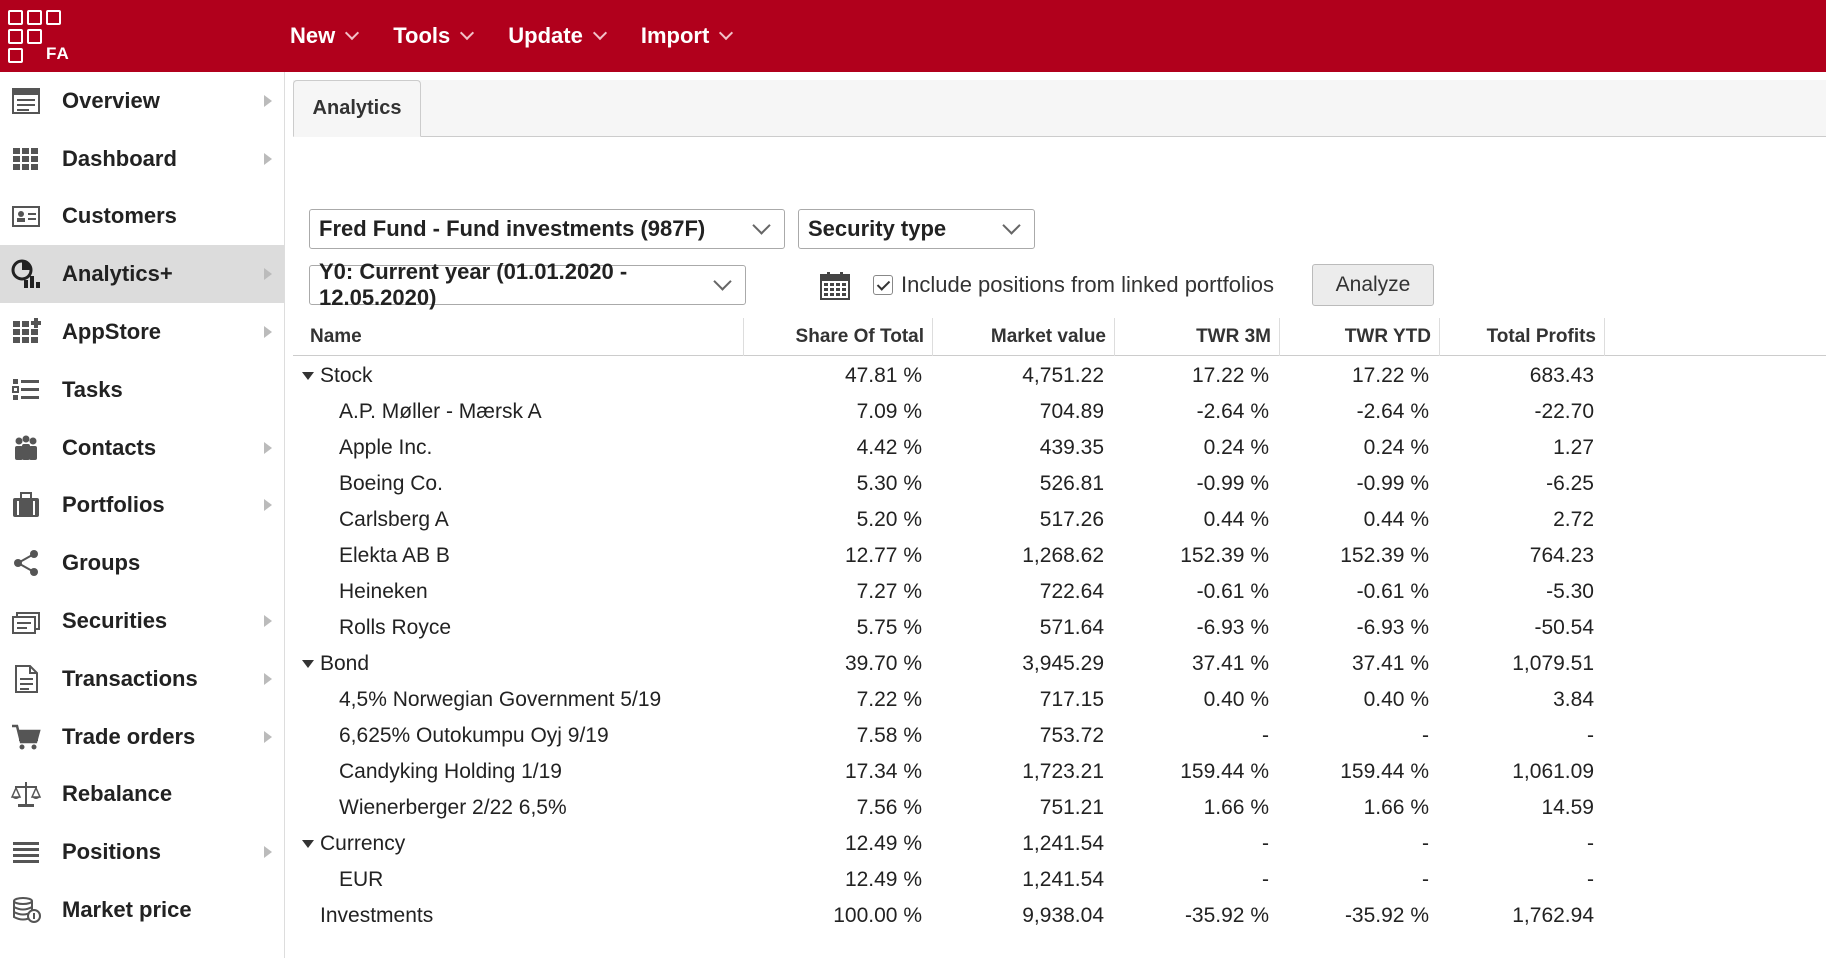  What do you see at coordinates (1390, 663) in the screenshot?
I see `cell-twr-ytd: 37.41 %` at bounding box center [1390, 663].